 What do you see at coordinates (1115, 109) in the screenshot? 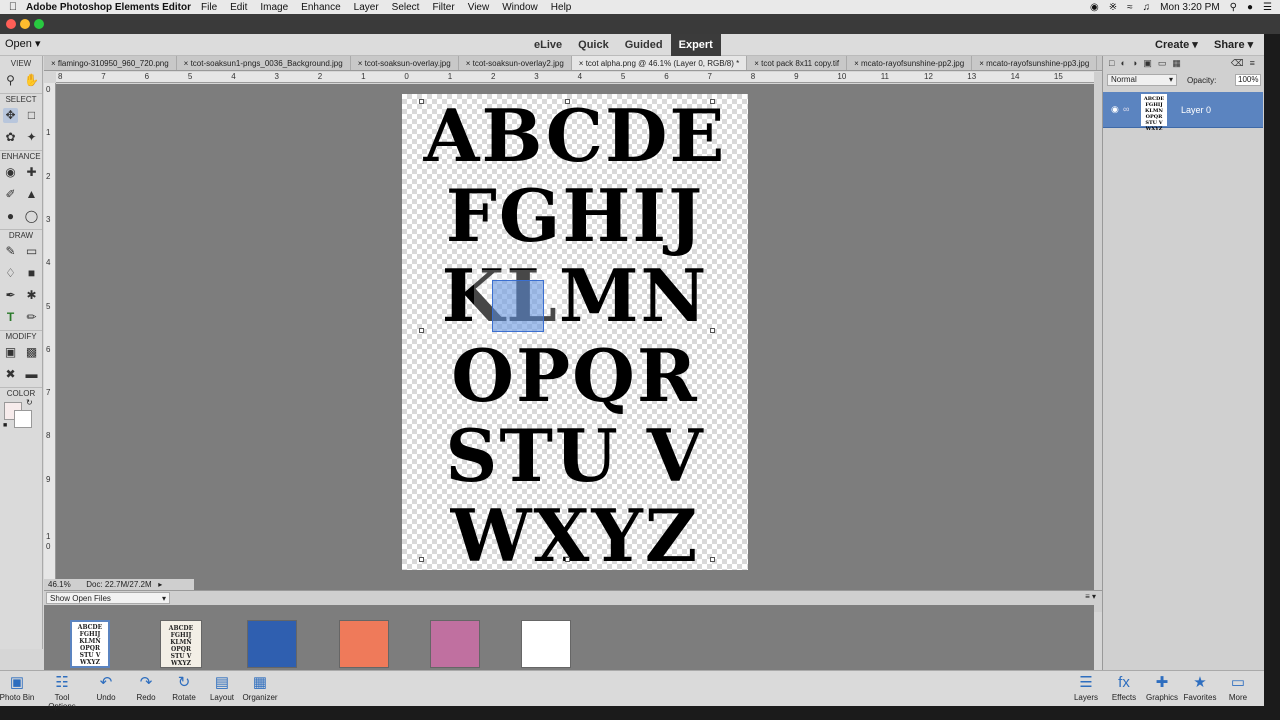
I see `visibility-eye-icon: ◉` at bounding box center [1115, 109].